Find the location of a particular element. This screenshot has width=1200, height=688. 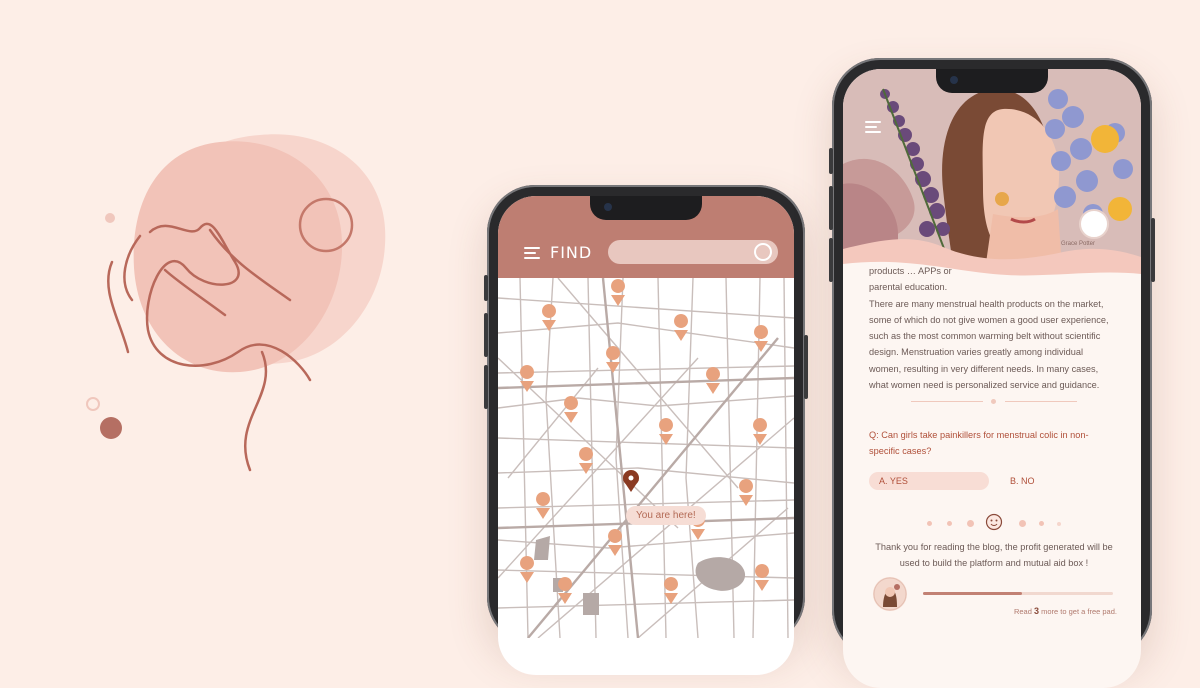

map-background is located at coordinates (646, 458).